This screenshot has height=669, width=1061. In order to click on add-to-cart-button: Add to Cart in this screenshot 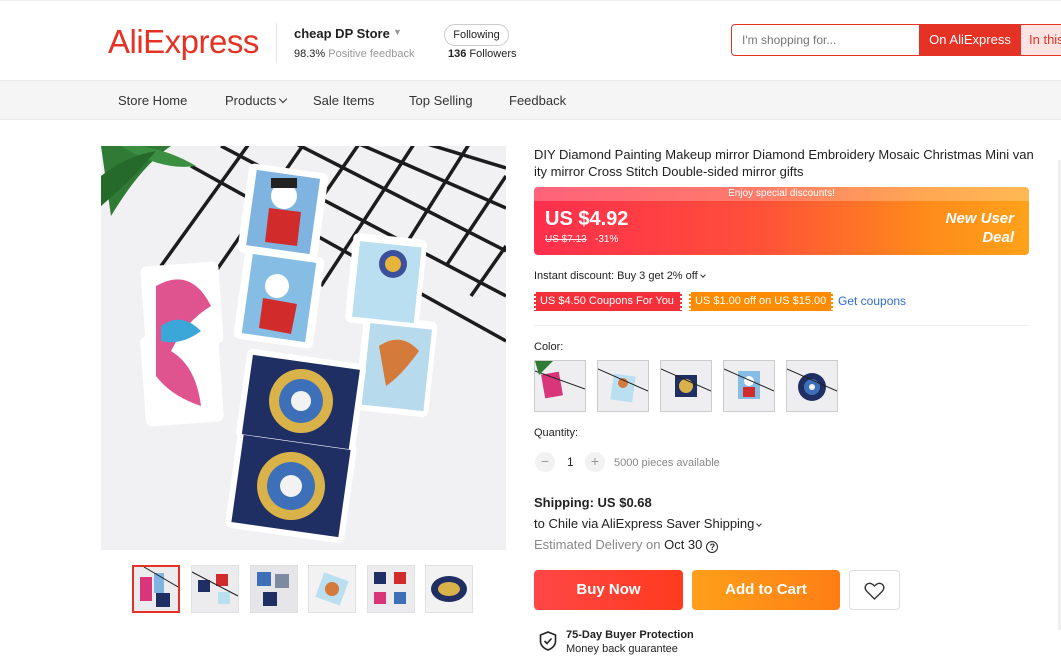, I will do `click(766, 590)`.